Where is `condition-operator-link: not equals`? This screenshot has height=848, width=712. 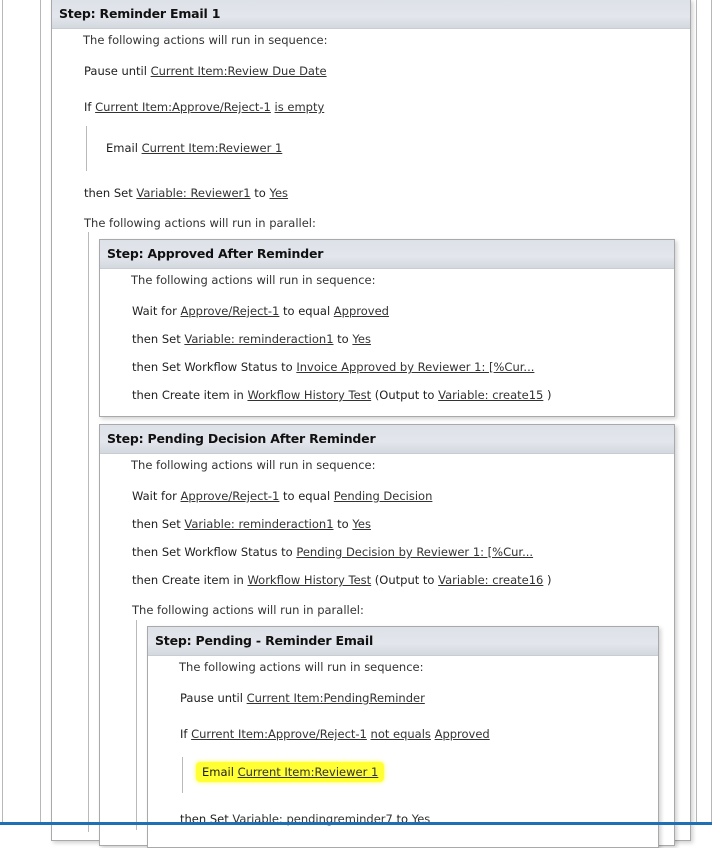
condition-operator-link: not equals is located at coordinates (401, 734).